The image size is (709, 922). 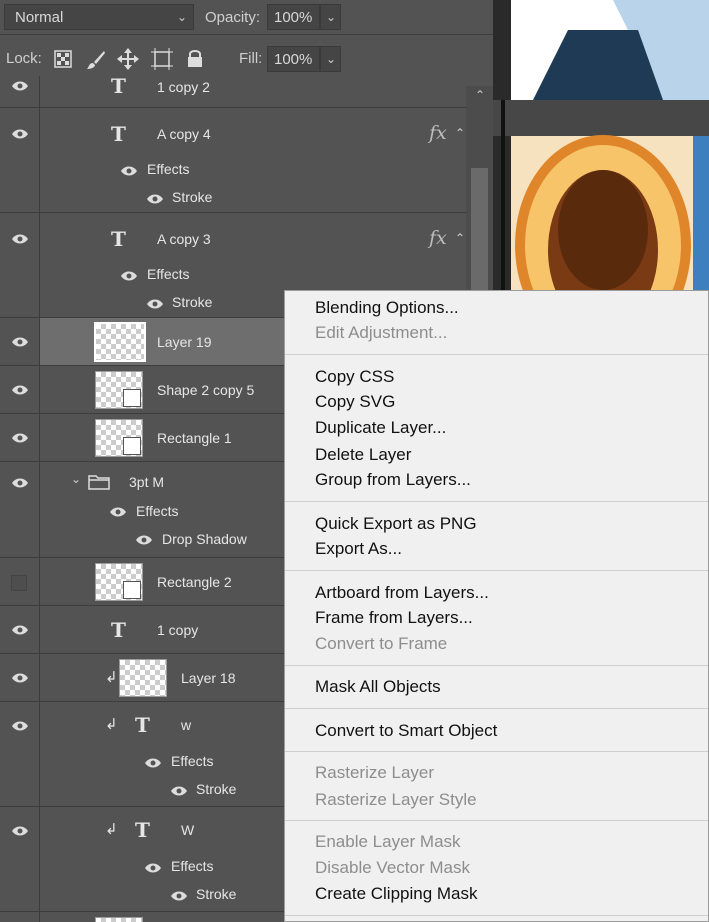 I want to click on fill-field: 100%, so click(x=293, y=59).